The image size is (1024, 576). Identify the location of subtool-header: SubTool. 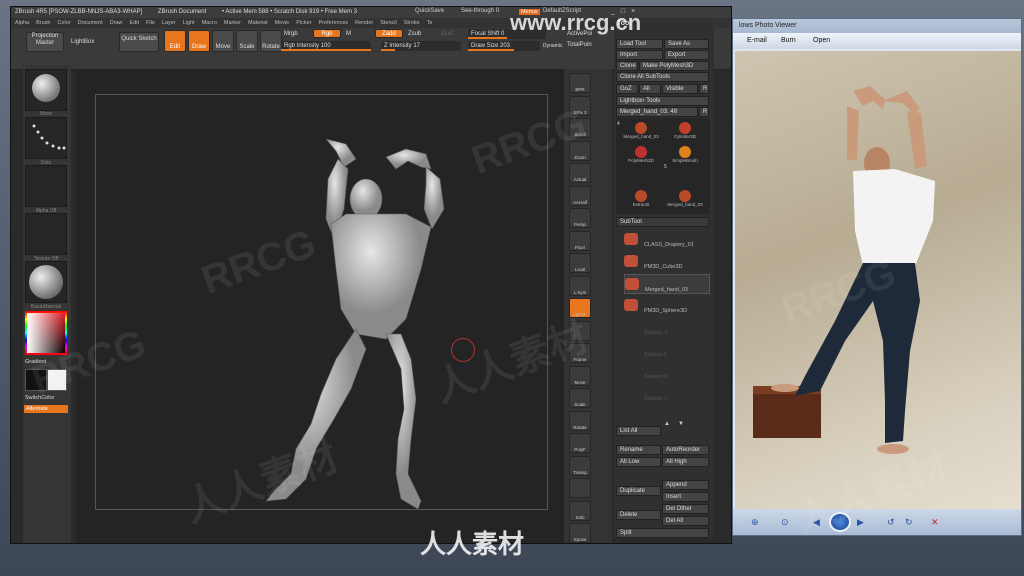
(662, 222).